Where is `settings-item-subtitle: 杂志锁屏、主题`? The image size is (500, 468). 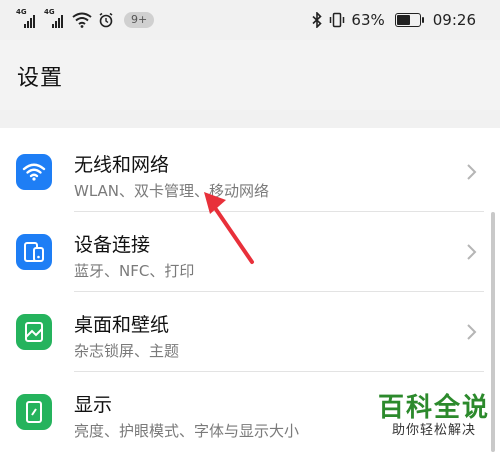 settings-item-subtitle: 杂志锁屏、主题 is located at coordinates (127, 351).